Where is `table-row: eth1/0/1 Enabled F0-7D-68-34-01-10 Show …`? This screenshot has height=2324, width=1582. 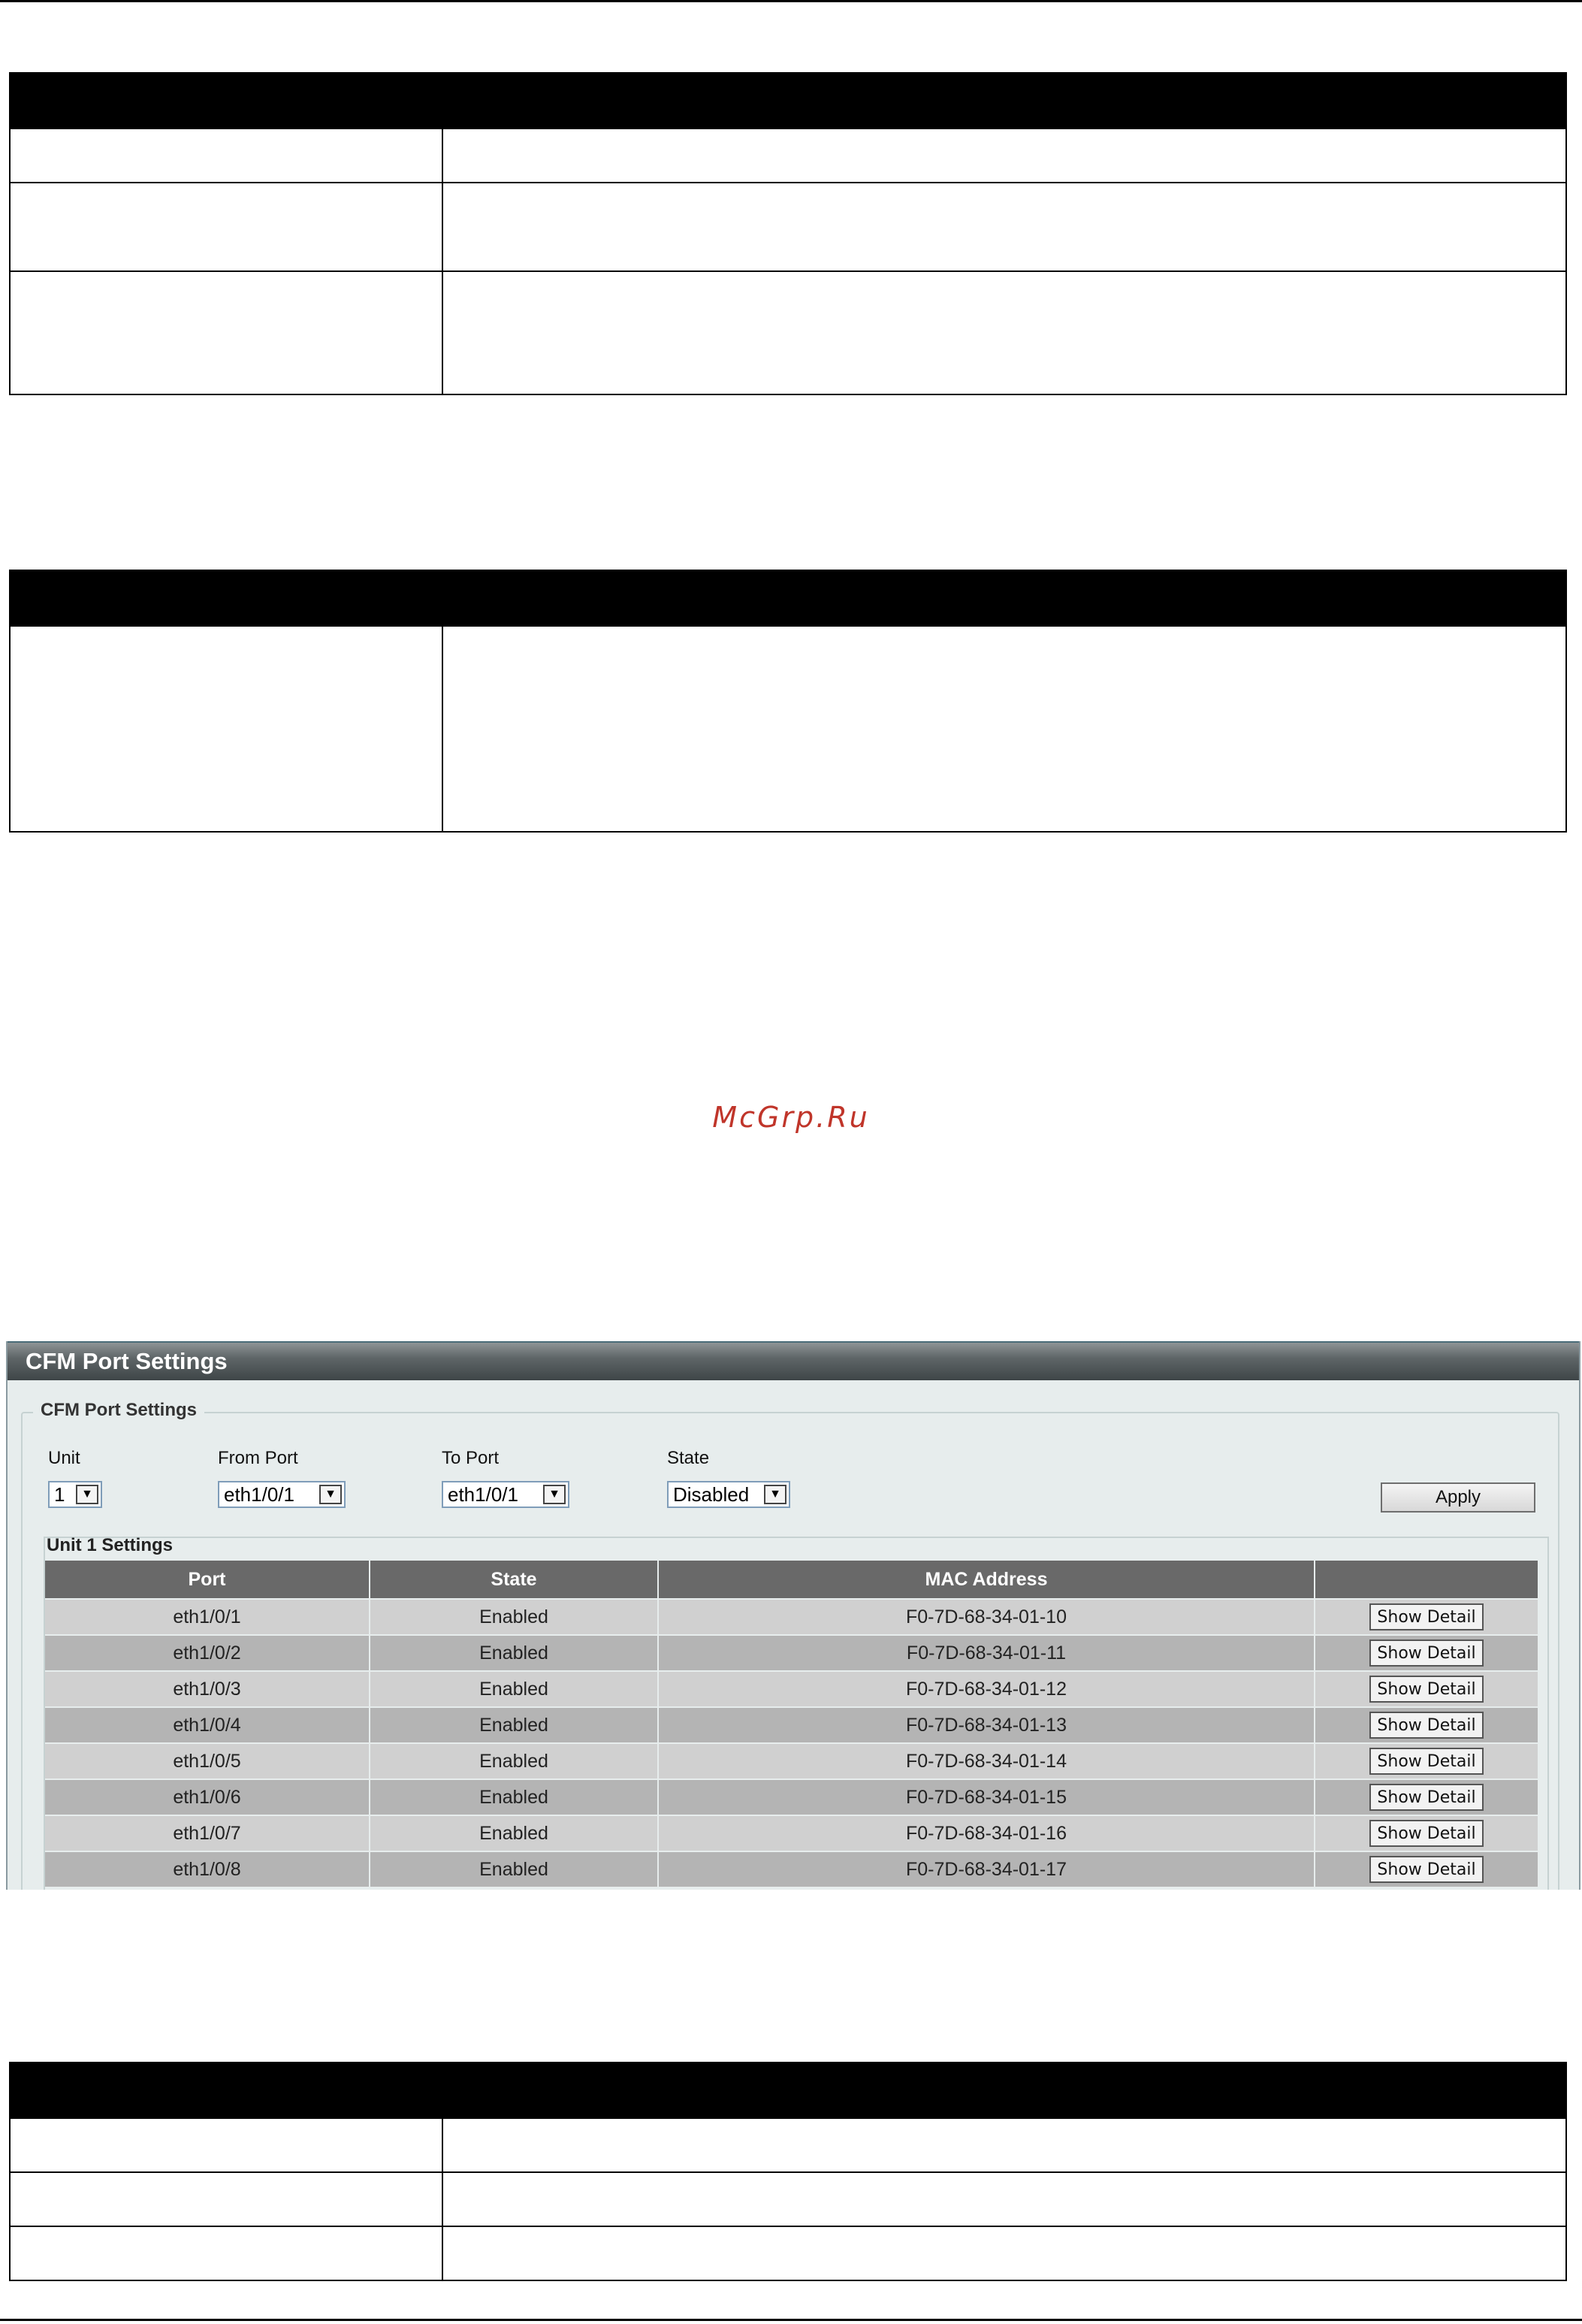
table-row: eth1/0/1 Enabled F0-7D-68-34-01-10 Show … is located at coordinates (792, 1616).